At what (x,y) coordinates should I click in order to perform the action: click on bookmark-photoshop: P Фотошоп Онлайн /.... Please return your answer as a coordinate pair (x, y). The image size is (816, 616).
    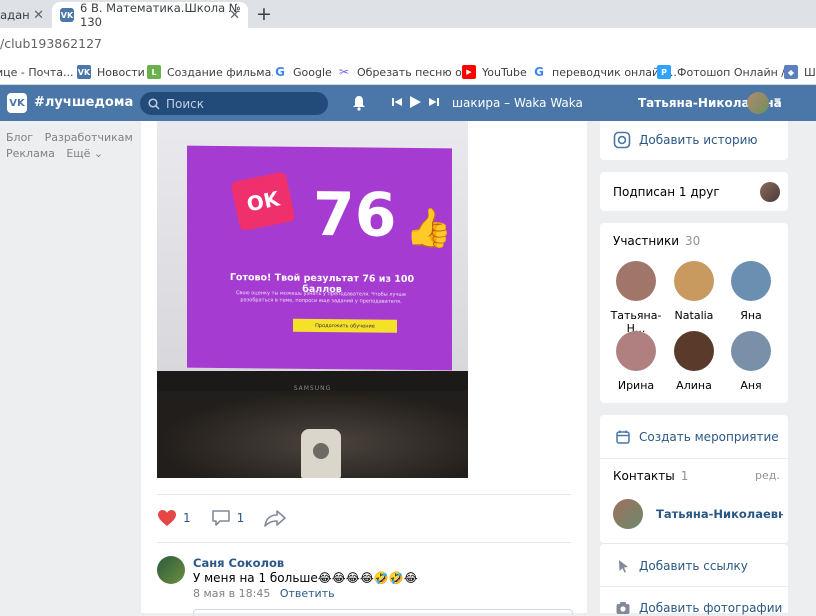
    Looking at the image, I should click on (726, 72).